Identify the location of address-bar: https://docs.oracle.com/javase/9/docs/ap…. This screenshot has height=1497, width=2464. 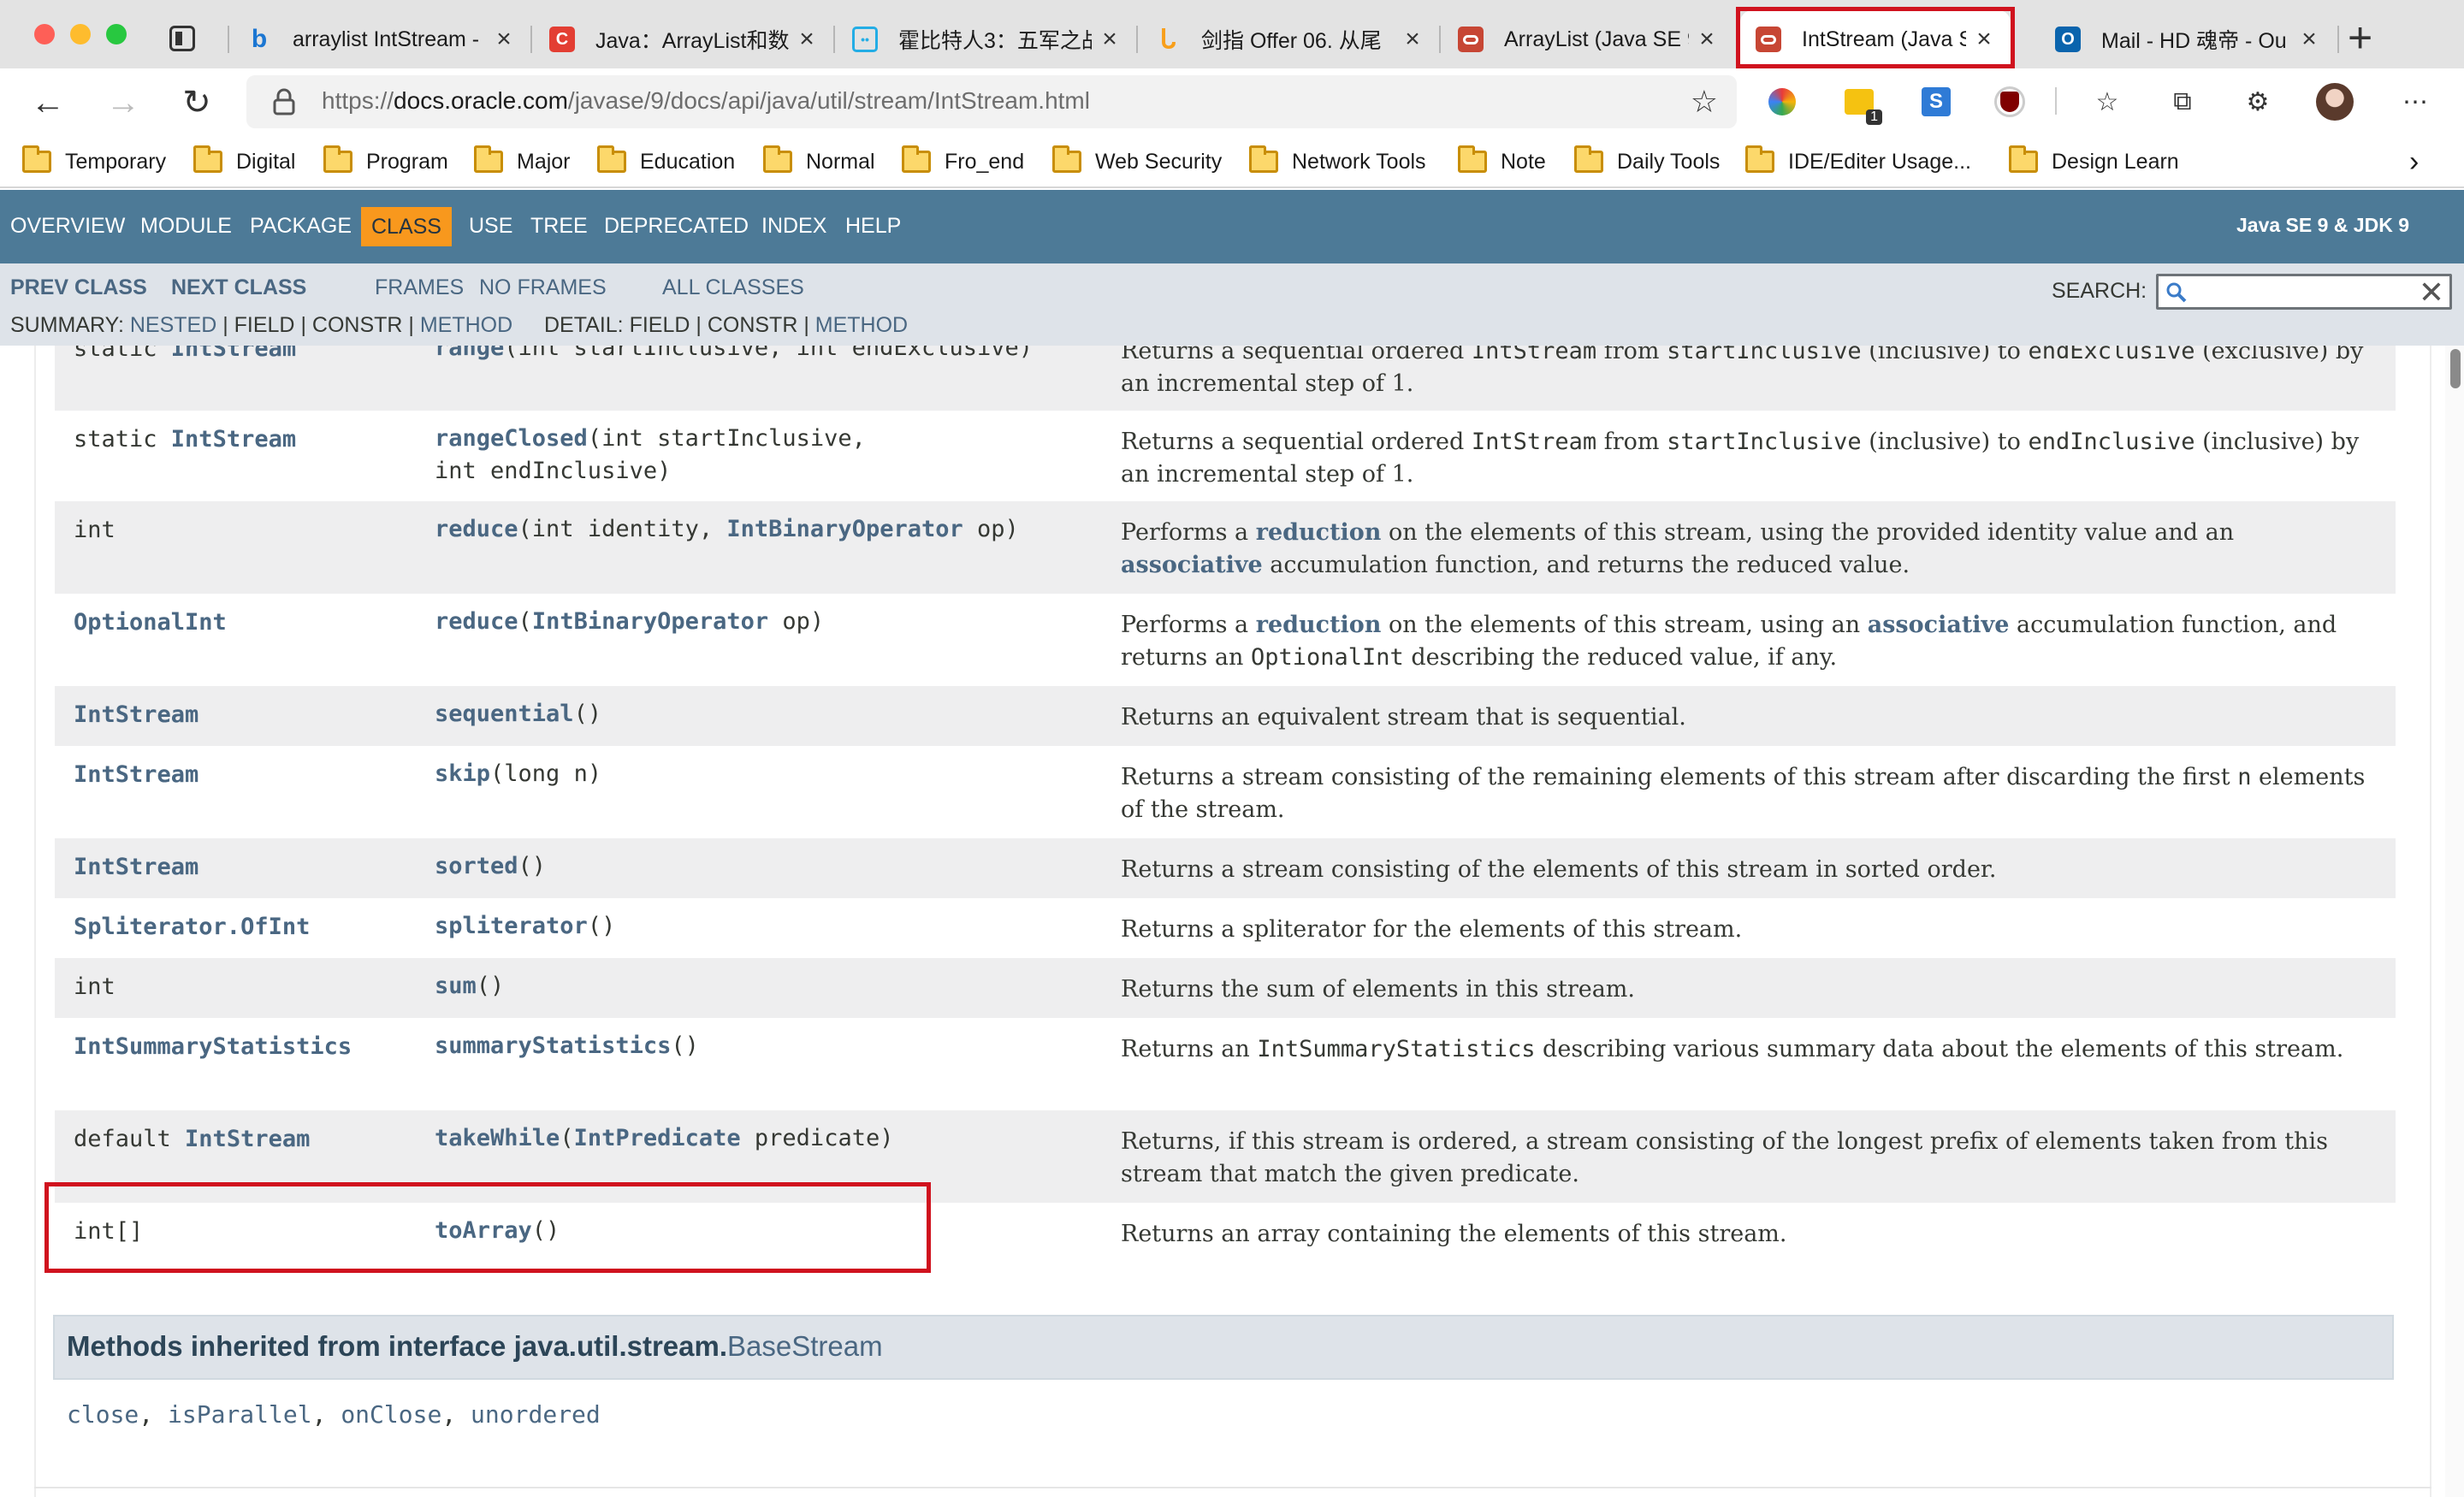
(991, 101).